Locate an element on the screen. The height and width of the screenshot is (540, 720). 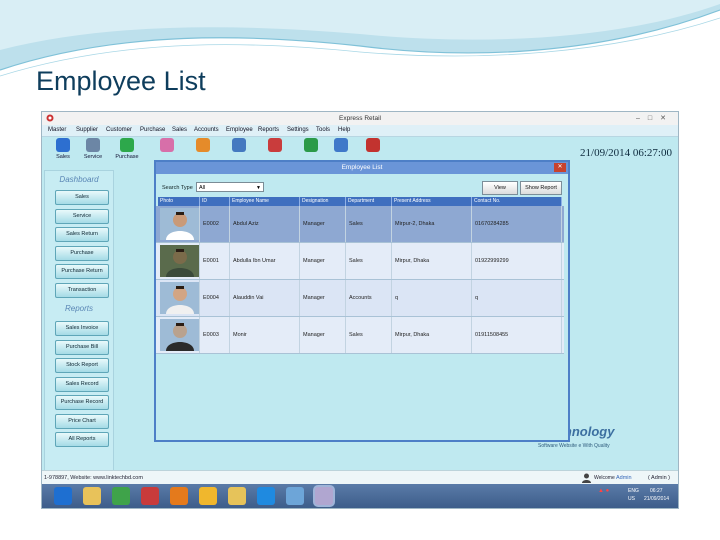
tray-lang2: US is located at coordinates (631, 499).